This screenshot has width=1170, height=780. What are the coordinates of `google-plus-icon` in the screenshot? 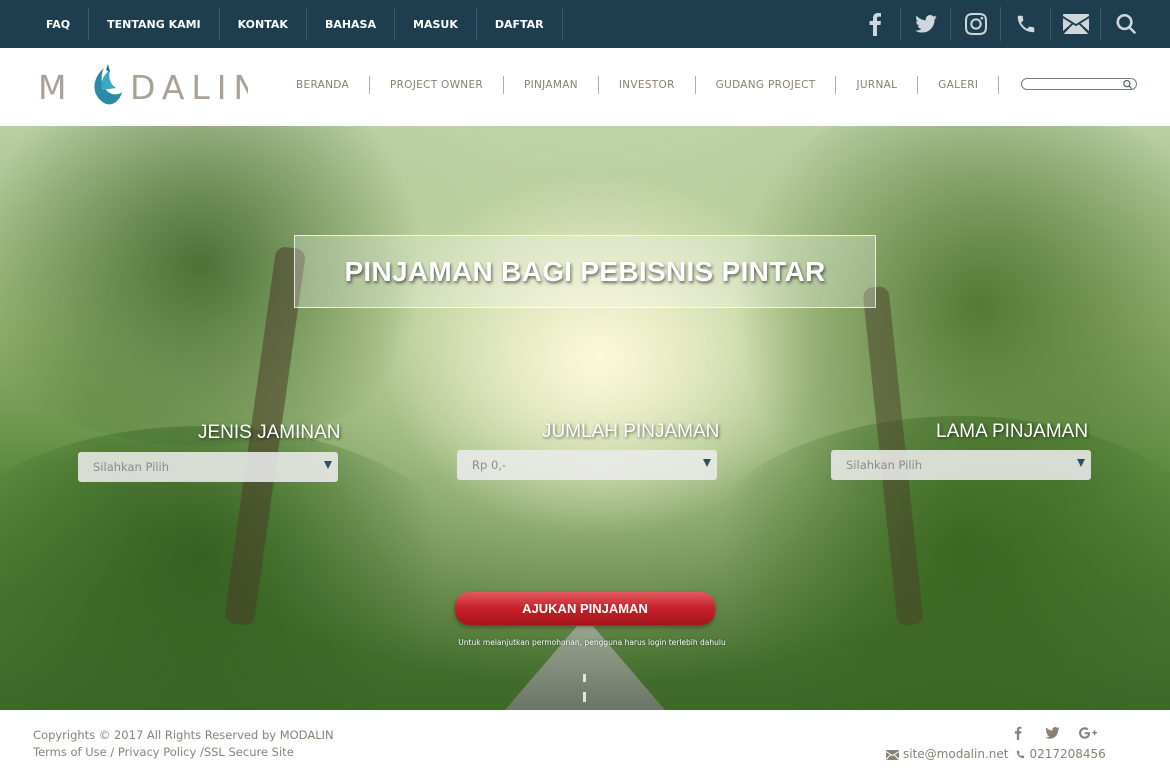 It's located at (1087, 733).